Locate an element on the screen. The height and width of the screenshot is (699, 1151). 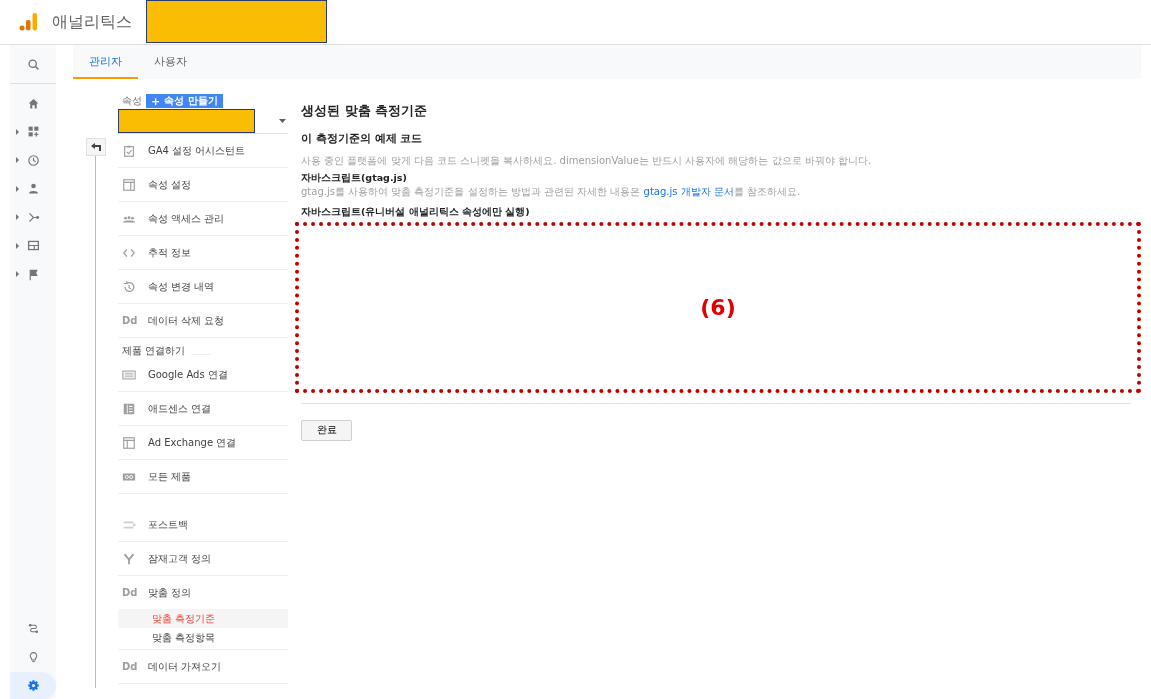
property-label: 속성 is located at coordinates (132, 101).